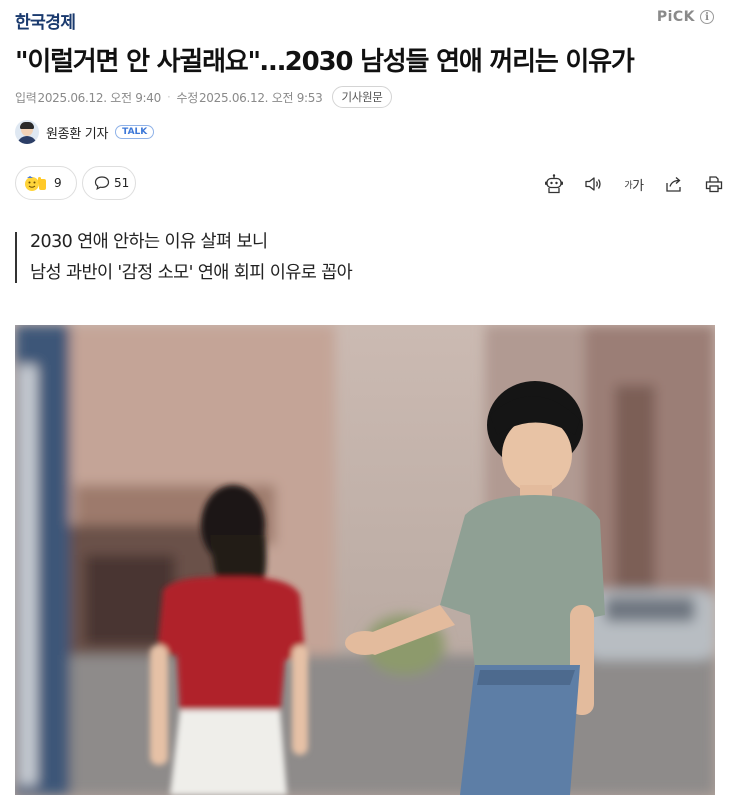 This screenshot has width=732, height=795. Describe the element at coordinates (99, 97) in the screenshot. I see `published-time: 2025.06.12. 오전 9:40` at that location.